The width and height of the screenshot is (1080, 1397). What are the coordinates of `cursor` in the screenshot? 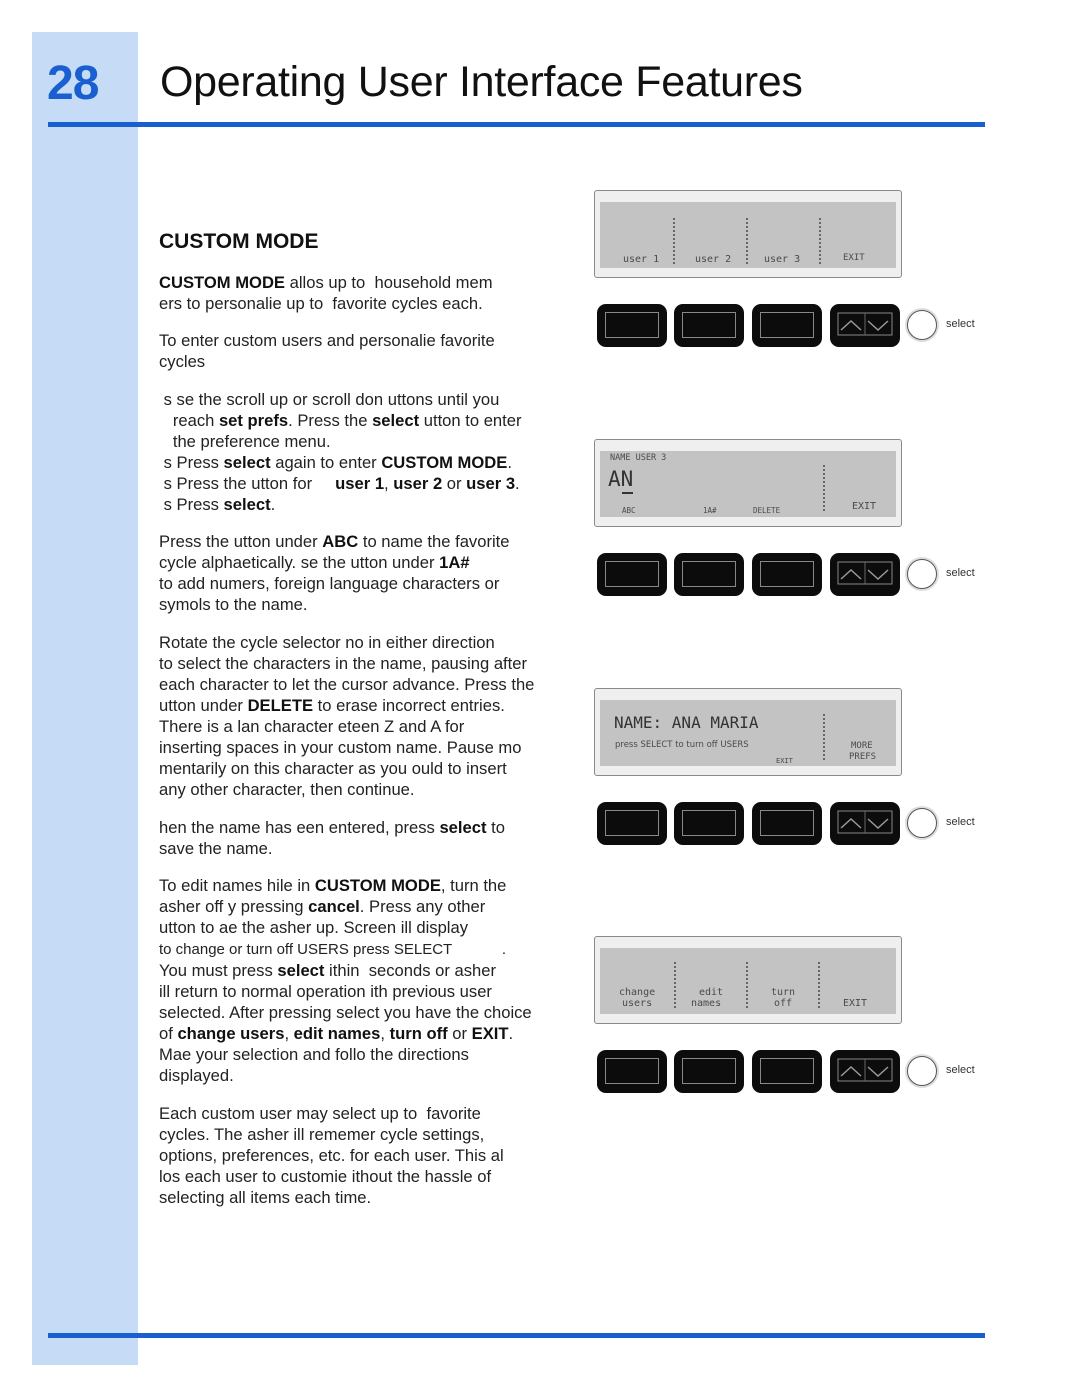 It's located at (627, 493).